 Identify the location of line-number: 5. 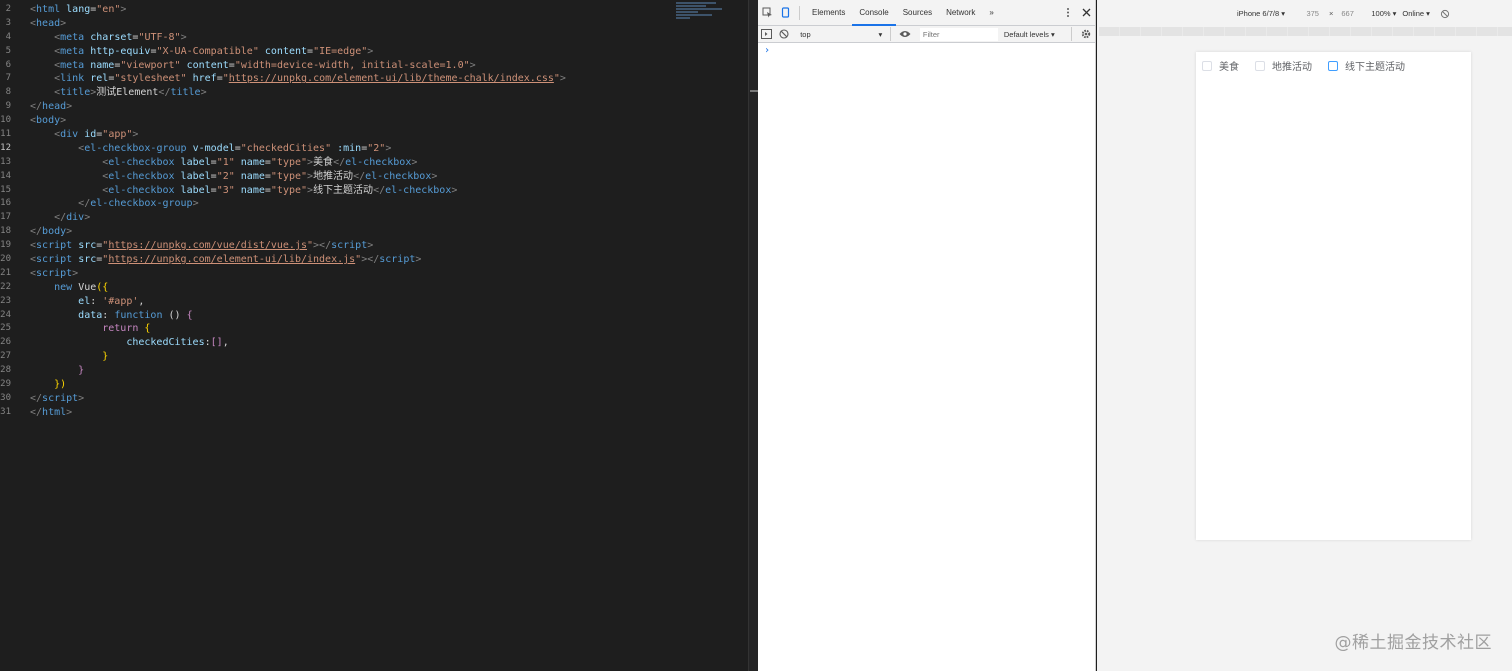
(8, 50).